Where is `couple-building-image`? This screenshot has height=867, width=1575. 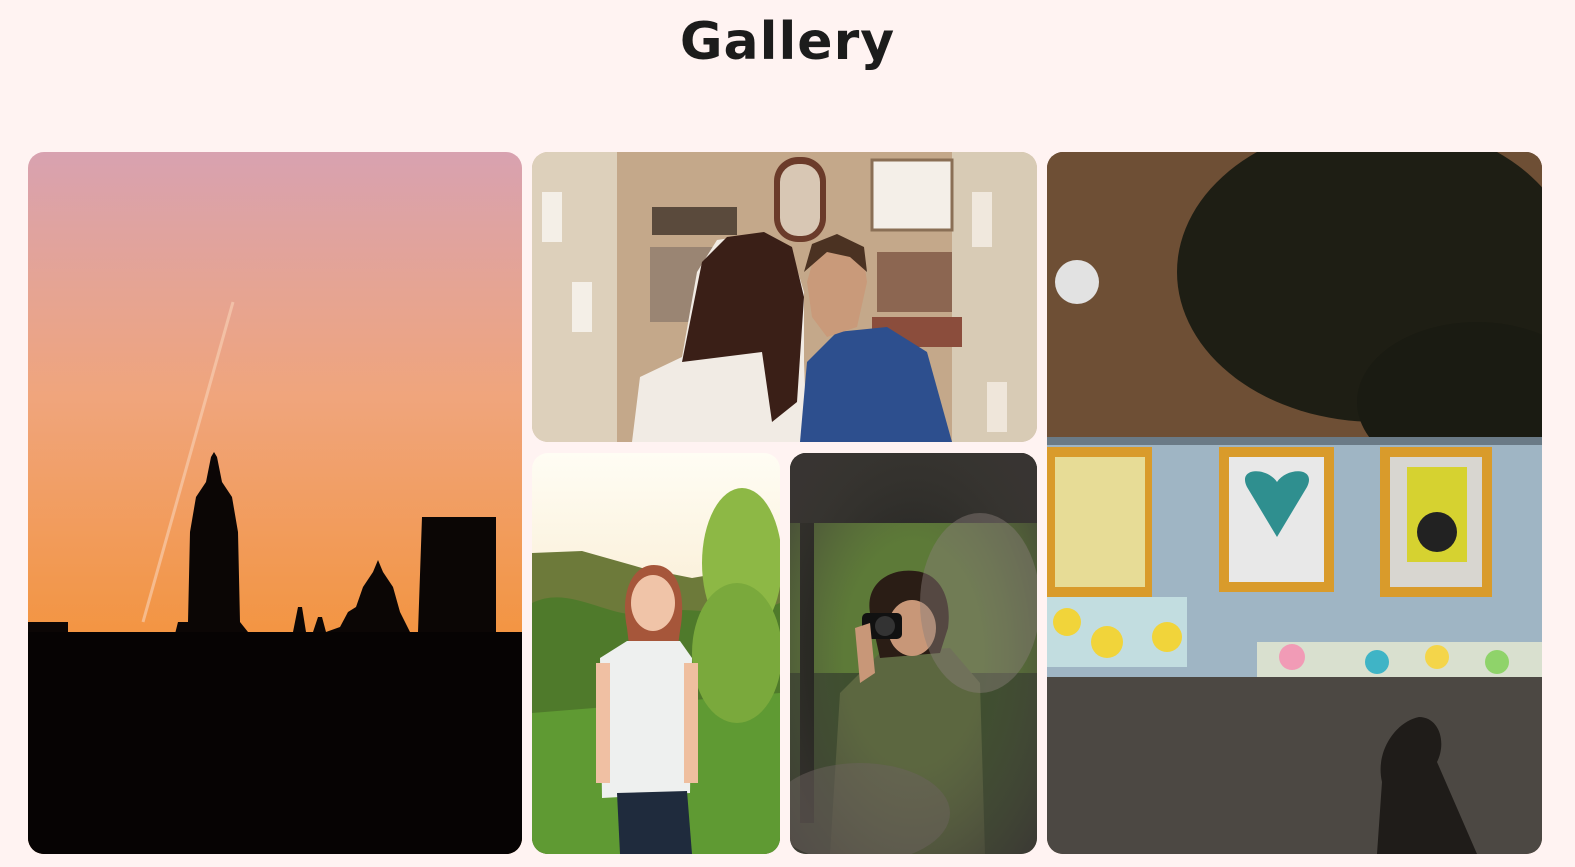 couple-building-image is located at coordinates (784, 297).